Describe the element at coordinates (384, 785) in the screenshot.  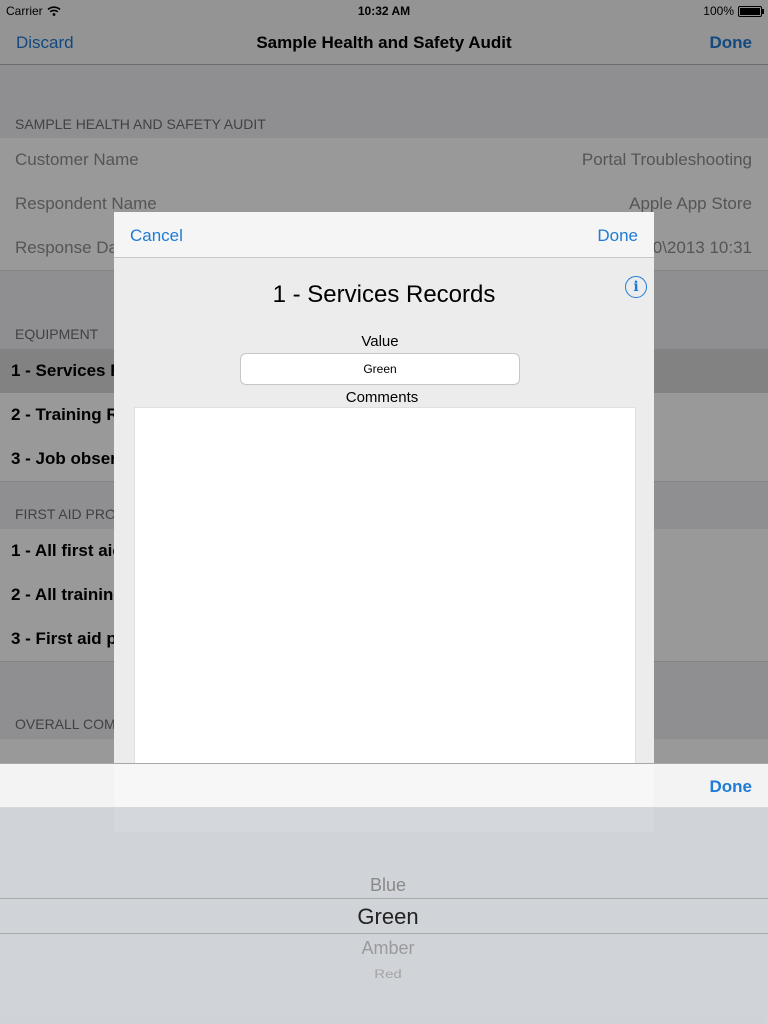
I see `picker-toolbar: Done` at that location.